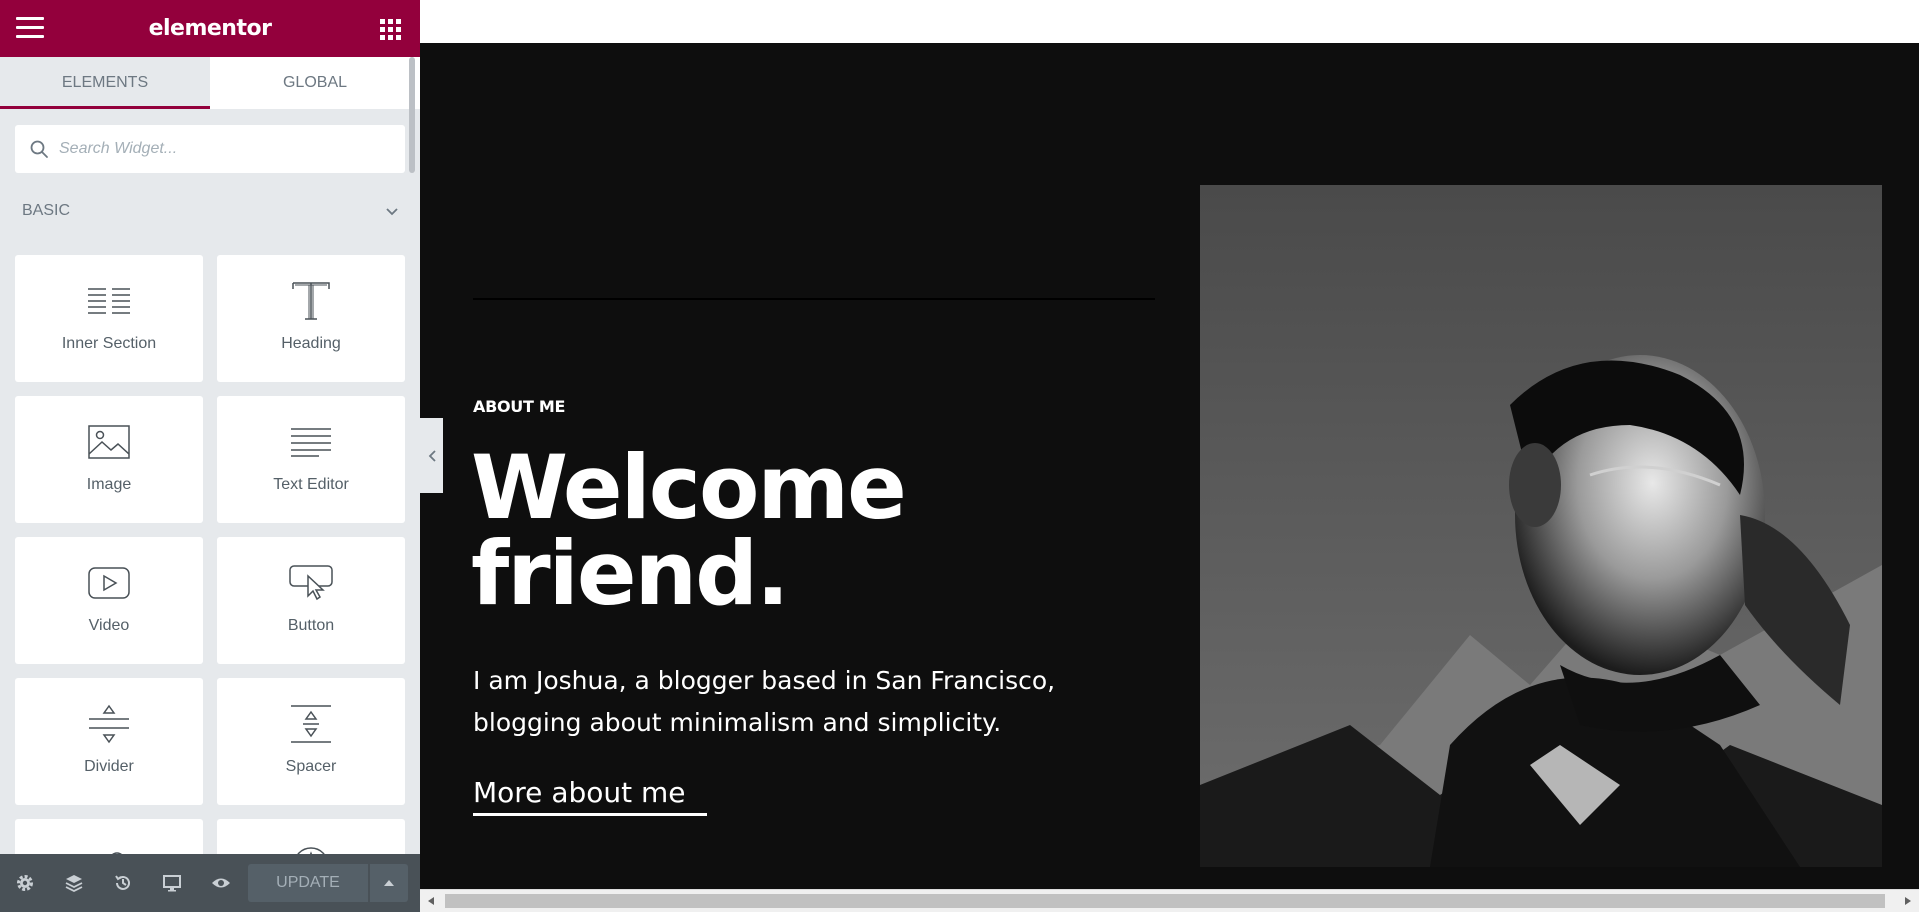  I want to click on more-about-me-link: More about me, so click(590, 796).